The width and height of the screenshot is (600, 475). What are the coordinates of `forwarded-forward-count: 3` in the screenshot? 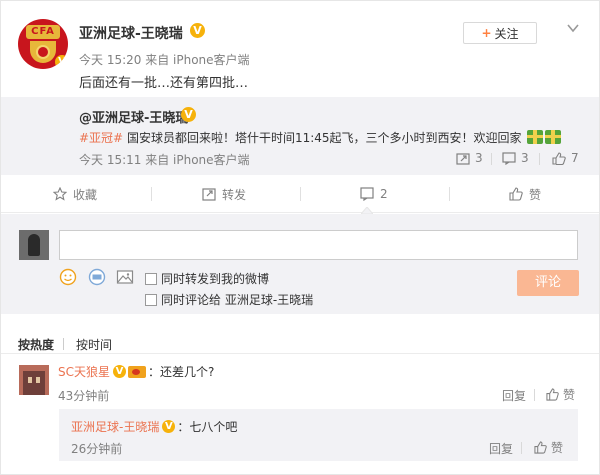 It's located at (469, 158).